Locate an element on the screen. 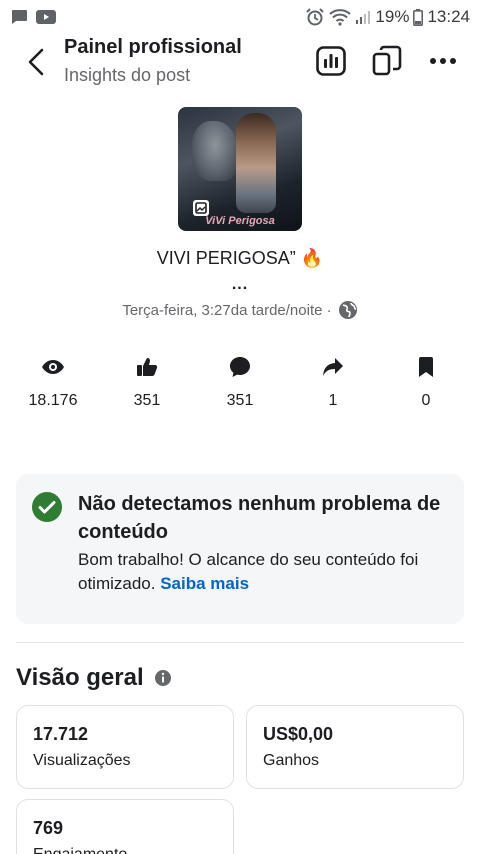 The height and width of the screenshot is (854, 480). app-header: Painel profissional Insights do post is located at coordinates (240, 62).